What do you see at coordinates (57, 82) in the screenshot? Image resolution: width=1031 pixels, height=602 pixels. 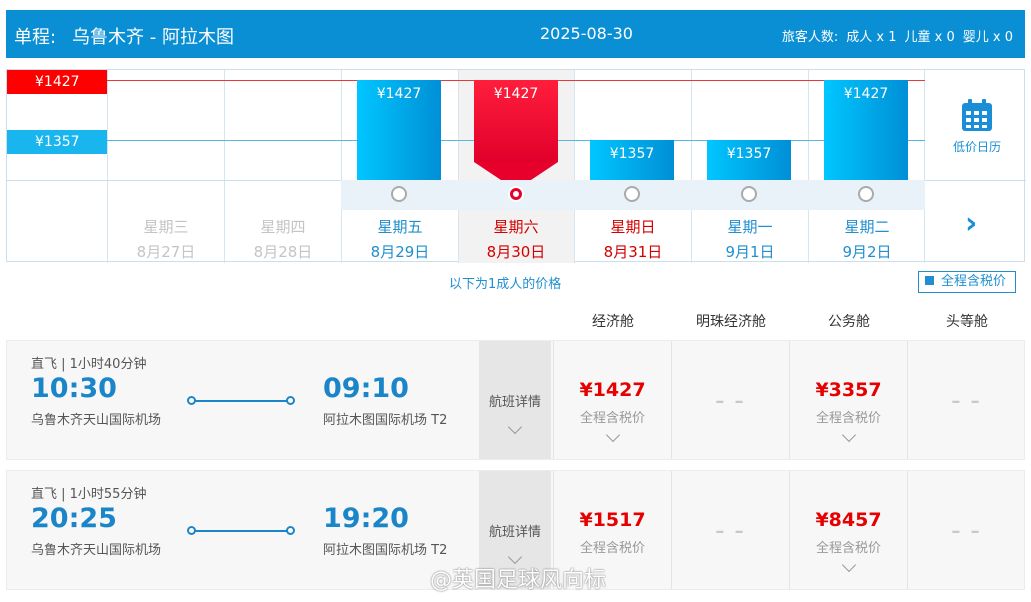 I see `high-price-label: ¥1427` at bounding box center [57, 82].